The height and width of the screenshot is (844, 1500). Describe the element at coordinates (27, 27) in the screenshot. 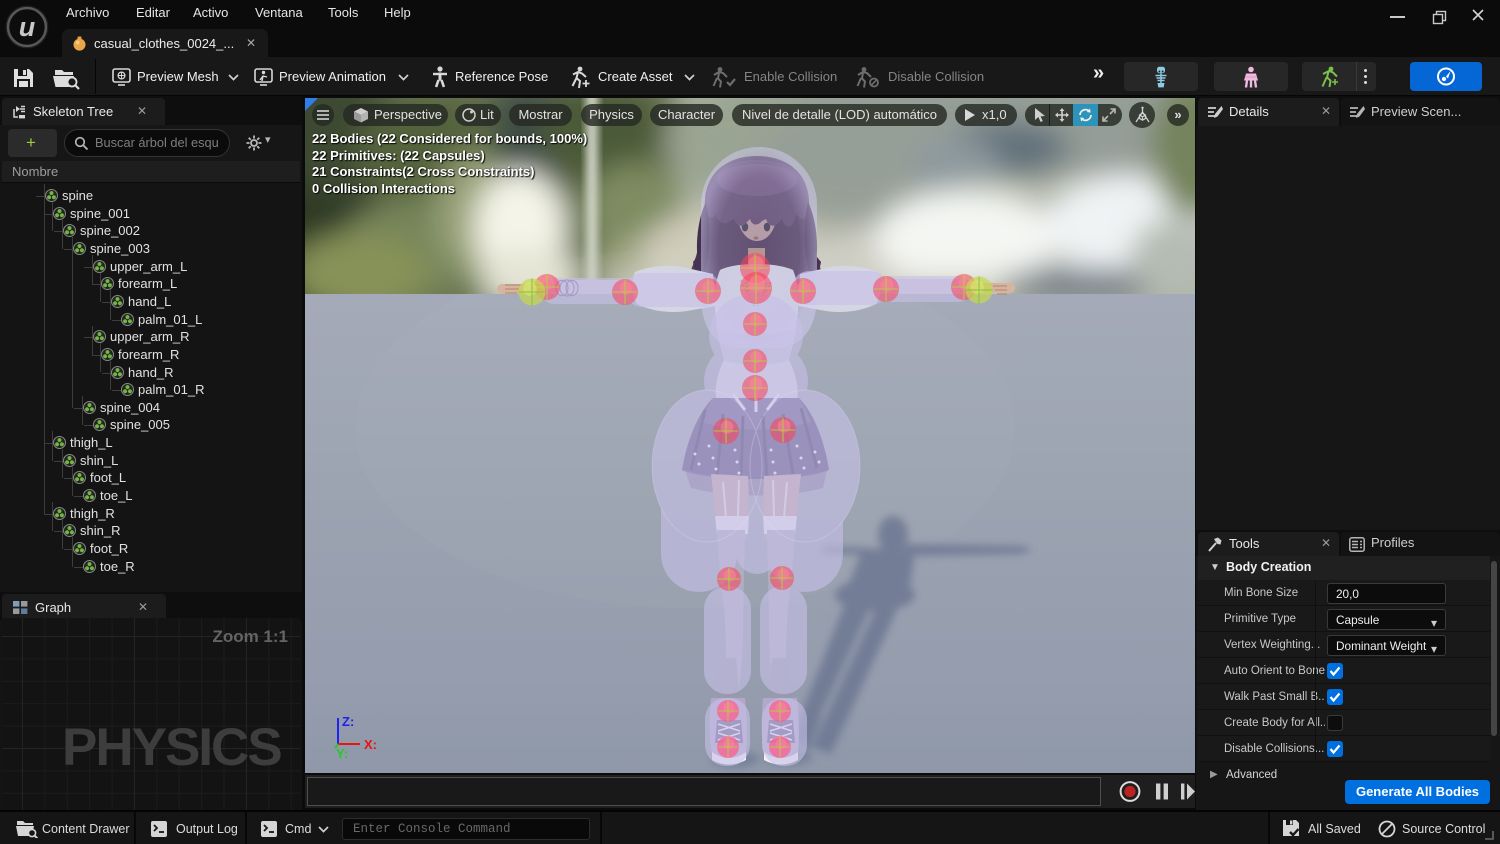

I see `svg-text: u` at that location.